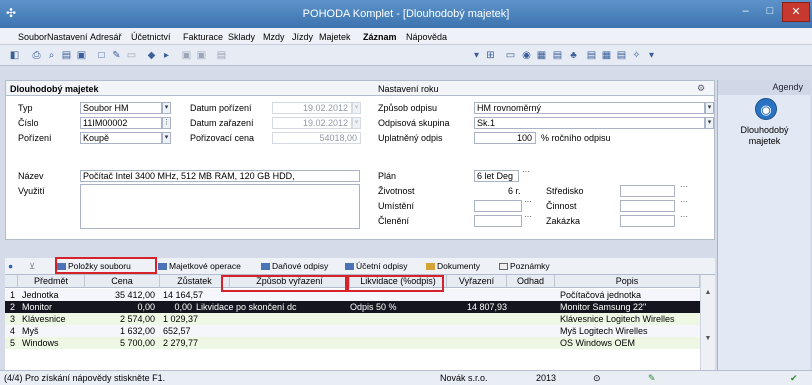 This screenshot has height=385, width=812. What do you see at coordinates (490, 55) in the screenshot?
I see `calculator-icon: ⊞` at bounding box center [490, 55].